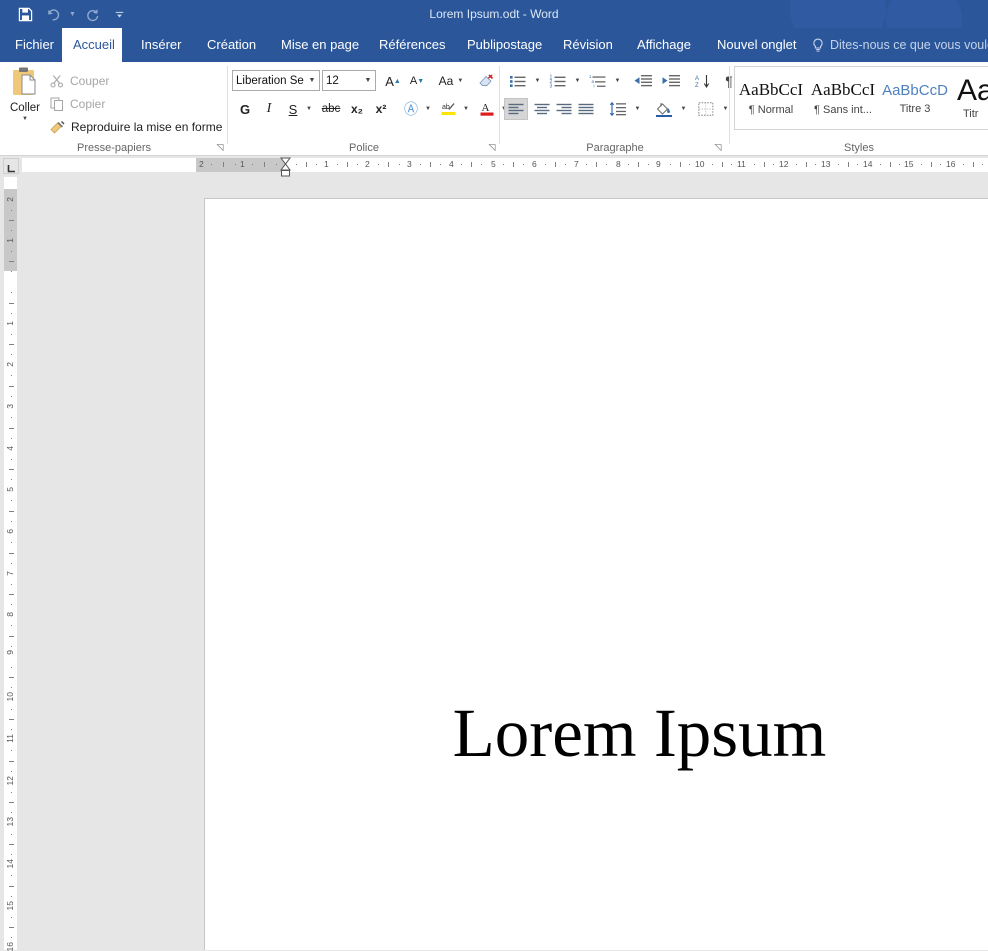 This screenshot has height=951, width=988. Describe the element at coordinates (537, 81) in the screenshot. I see `bullets-dropdown-icon: ▼` at that location.